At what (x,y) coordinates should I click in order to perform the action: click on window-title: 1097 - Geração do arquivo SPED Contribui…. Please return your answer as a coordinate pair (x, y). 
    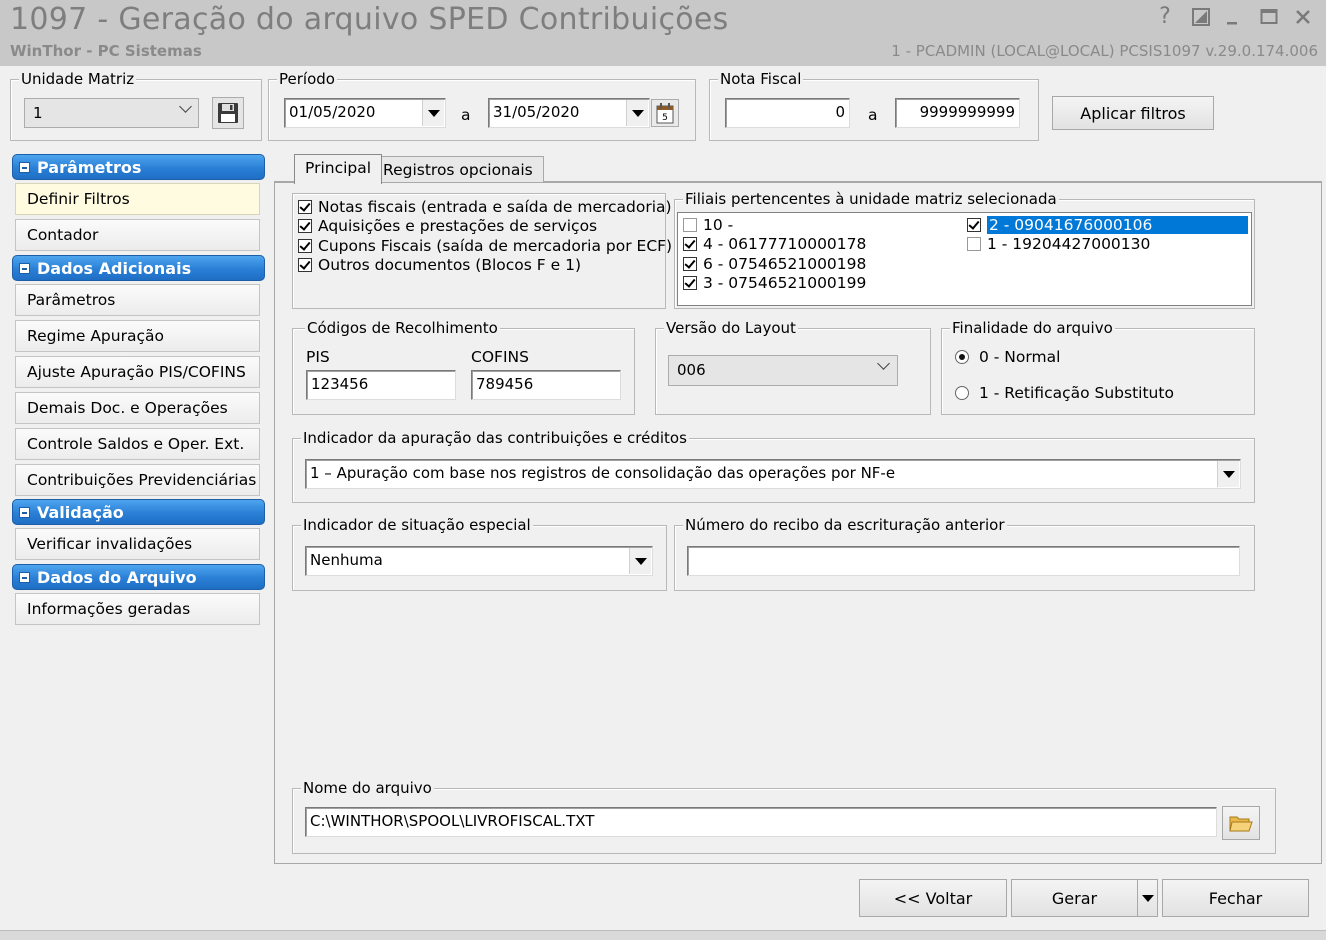
    Looking at the image, I should click on (369, 19).